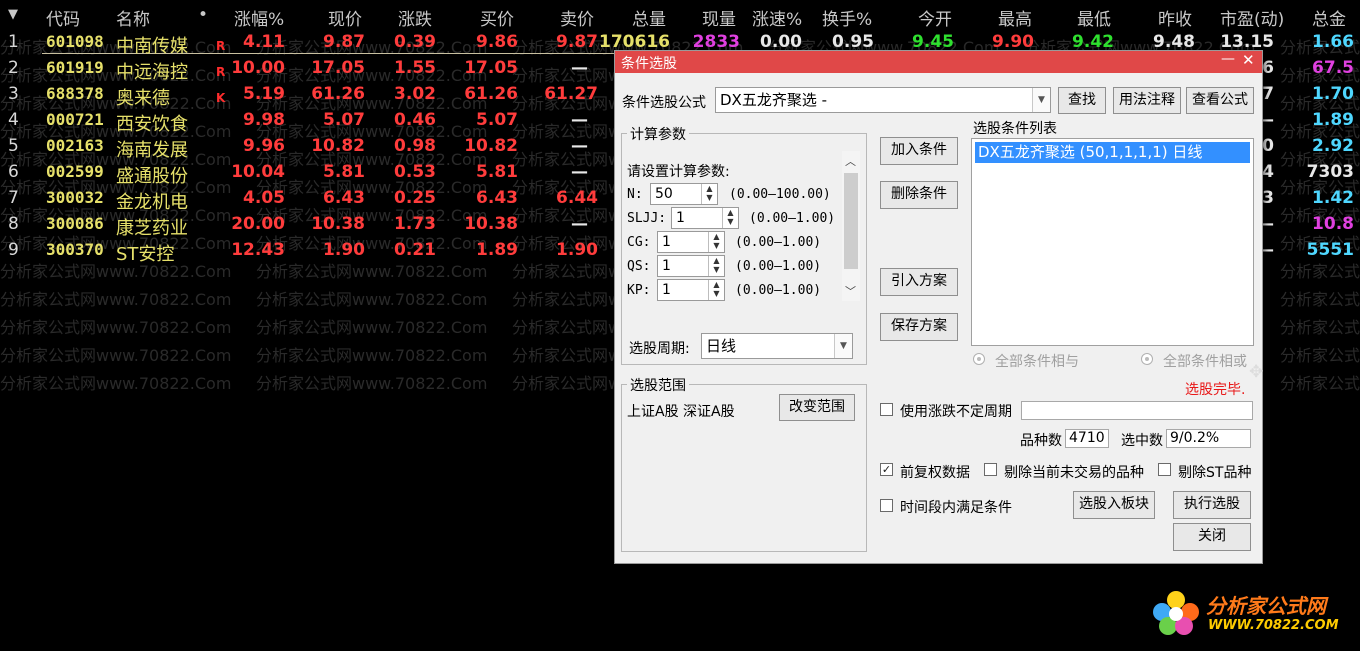 This screenshot has width=1360, height=651. Describe the element at coordinates (1094, 17) in the screenshot. I see `col-low: 最低` at that location.